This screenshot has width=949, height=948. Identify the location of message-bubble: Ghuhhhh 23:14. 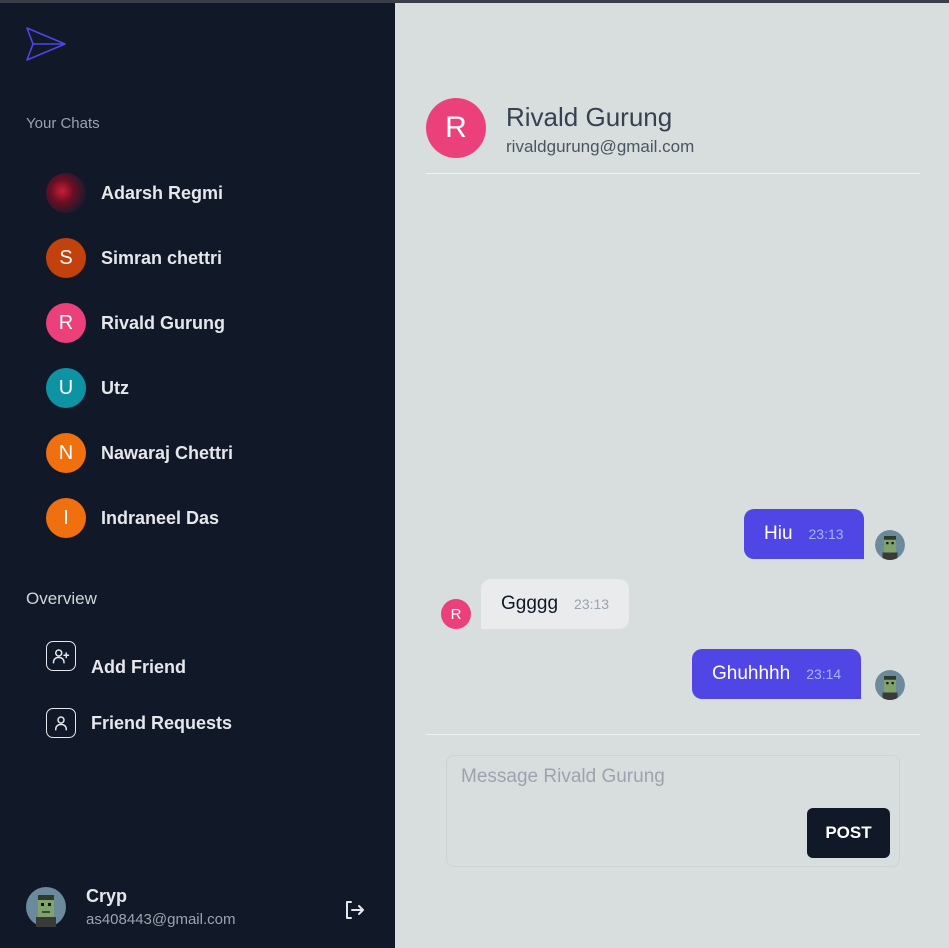
(777, 674).